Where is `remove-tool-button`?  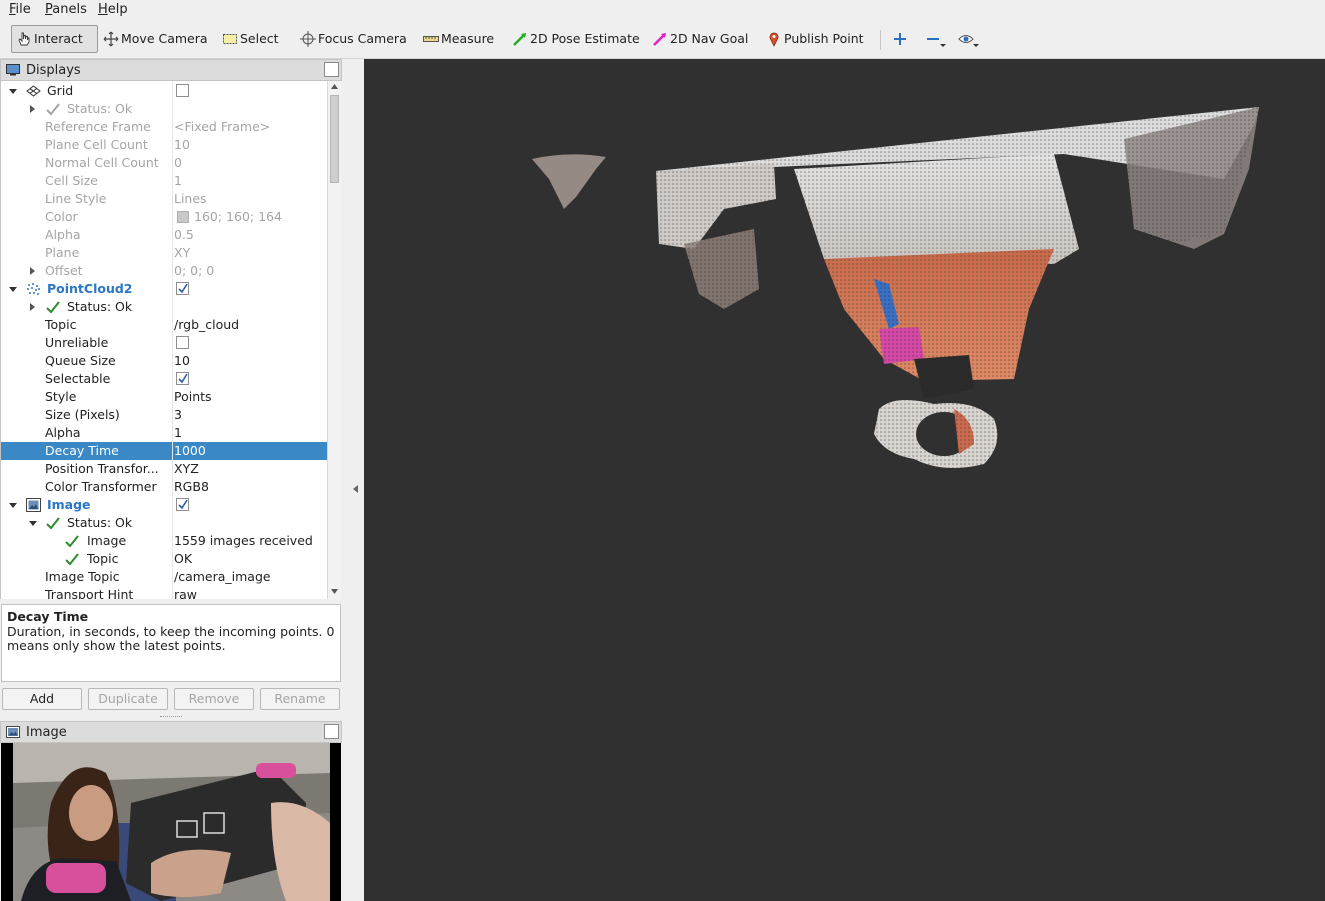
remove-tool-button is located at coordinates (935, 39).